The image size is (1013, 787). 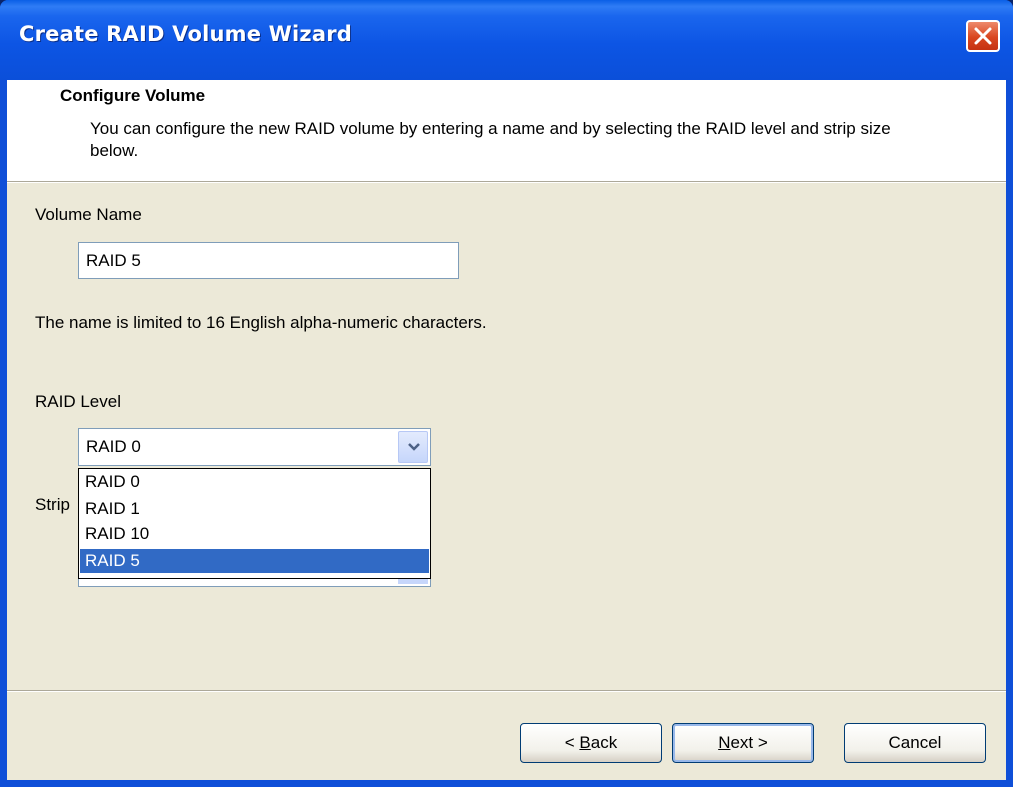 What do you see at coordinates (268, 260) in the screenshot?
I see `volume-name-input: RAID 5` at bounding box center [268, 260].